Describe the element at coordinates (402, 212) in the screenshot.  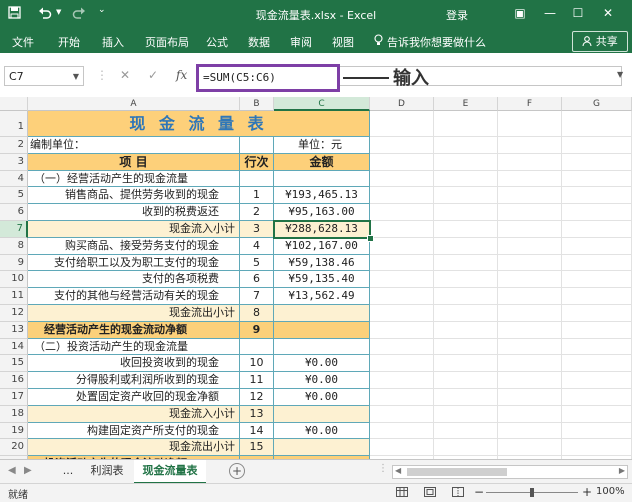
I see `cell-d6` at that location.